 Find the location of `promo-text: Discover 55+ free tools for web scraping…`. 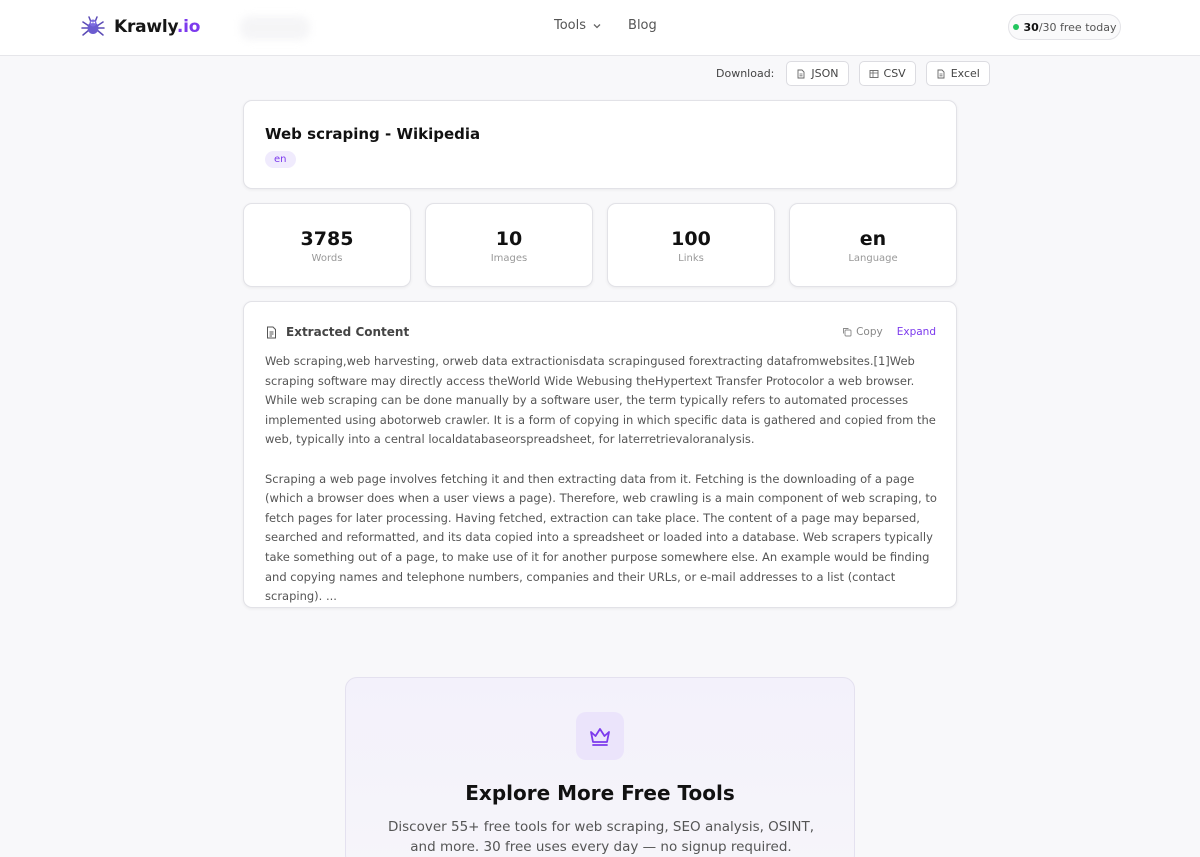

promo-text: Discover 55+ free tools for web scraping… is located at coordinates (600, 837).